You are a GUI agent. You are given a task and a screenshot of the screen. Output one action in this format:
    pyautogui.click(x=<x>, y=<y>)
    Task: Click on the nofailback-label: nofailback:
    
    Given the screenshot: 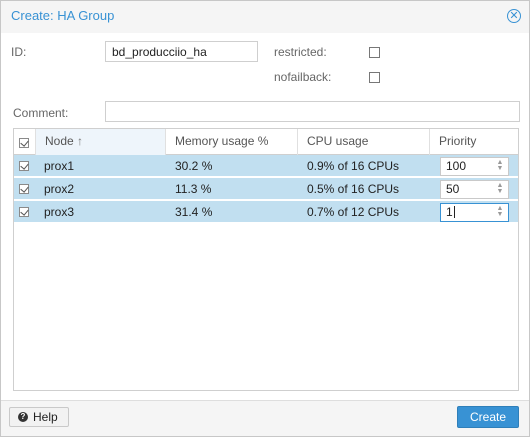 What is the action you would take?
    pyautogui.click(x=303, y=77)
    